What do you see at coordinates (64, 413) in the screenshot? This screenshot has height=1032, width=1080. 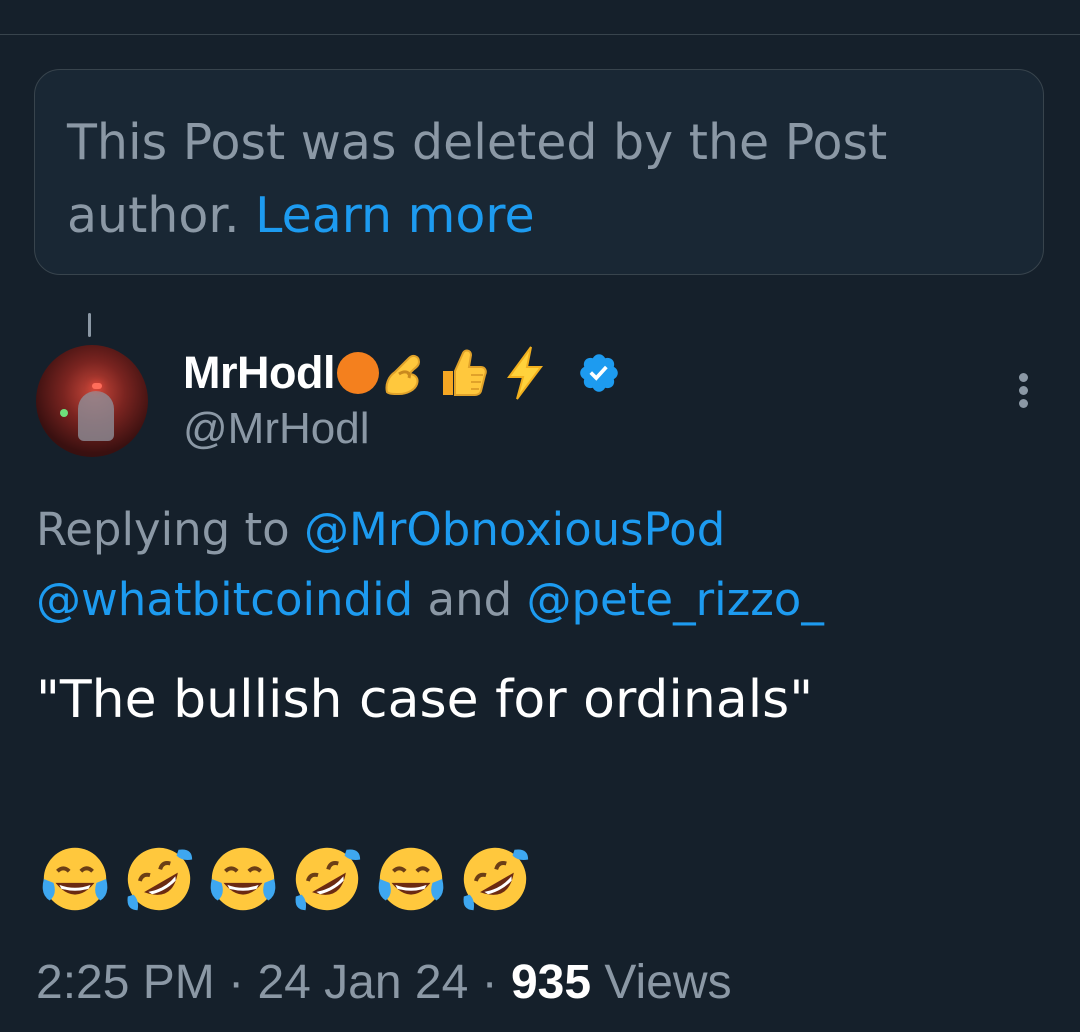 I see `avatar-gem` at bounding box center [64, 413].